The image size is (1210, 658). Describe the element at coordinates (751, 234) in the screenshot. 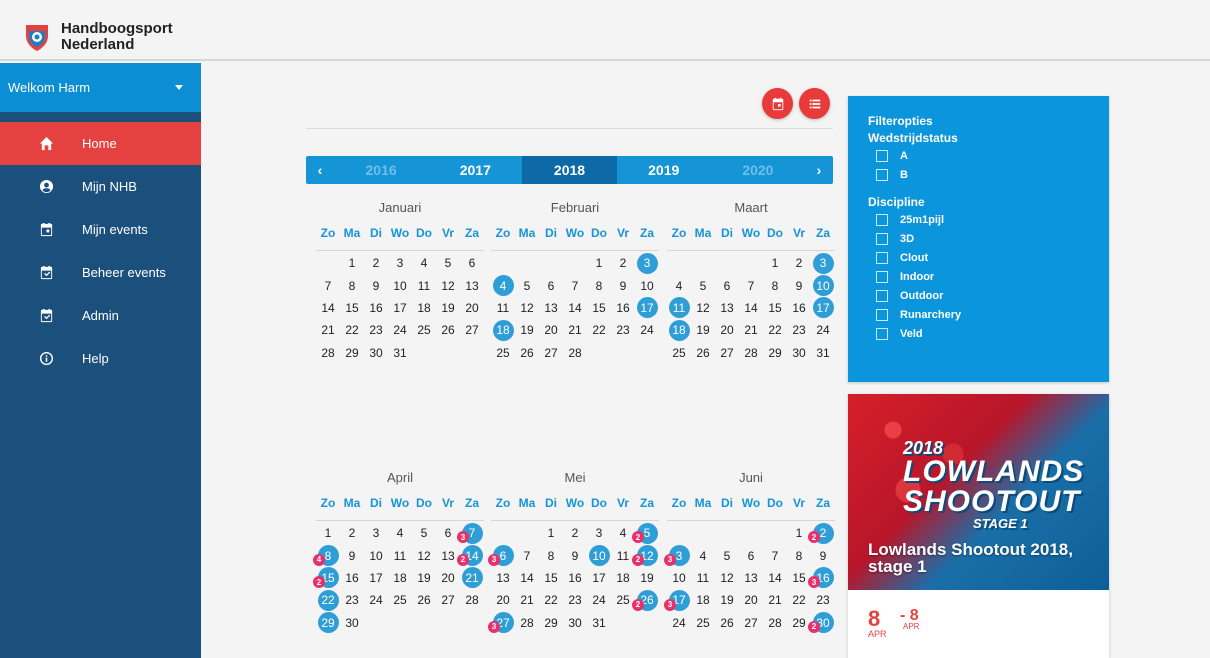

I see `weekday-header: Zo Ma Di Wo Do Vr Za` at that location.